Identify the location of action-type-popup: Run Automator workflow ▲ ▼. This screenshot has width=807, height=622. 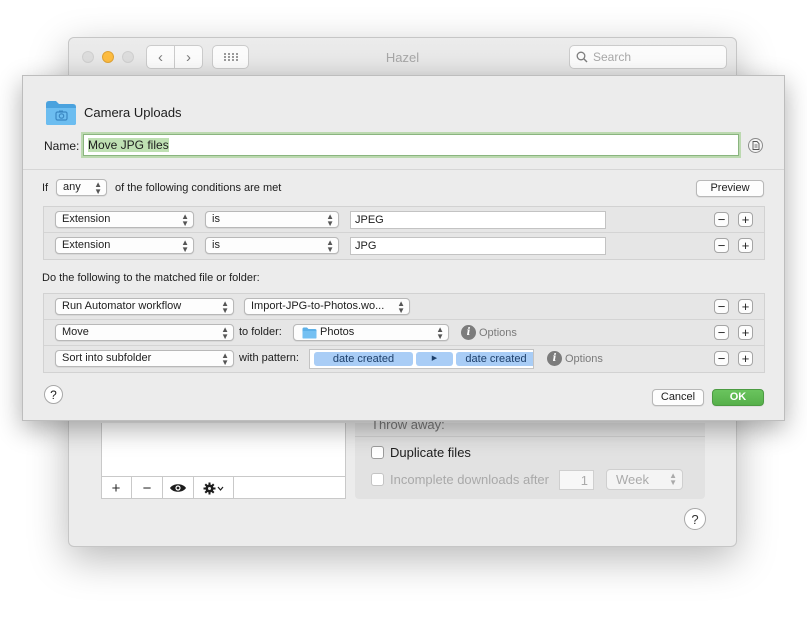
(144, 306).